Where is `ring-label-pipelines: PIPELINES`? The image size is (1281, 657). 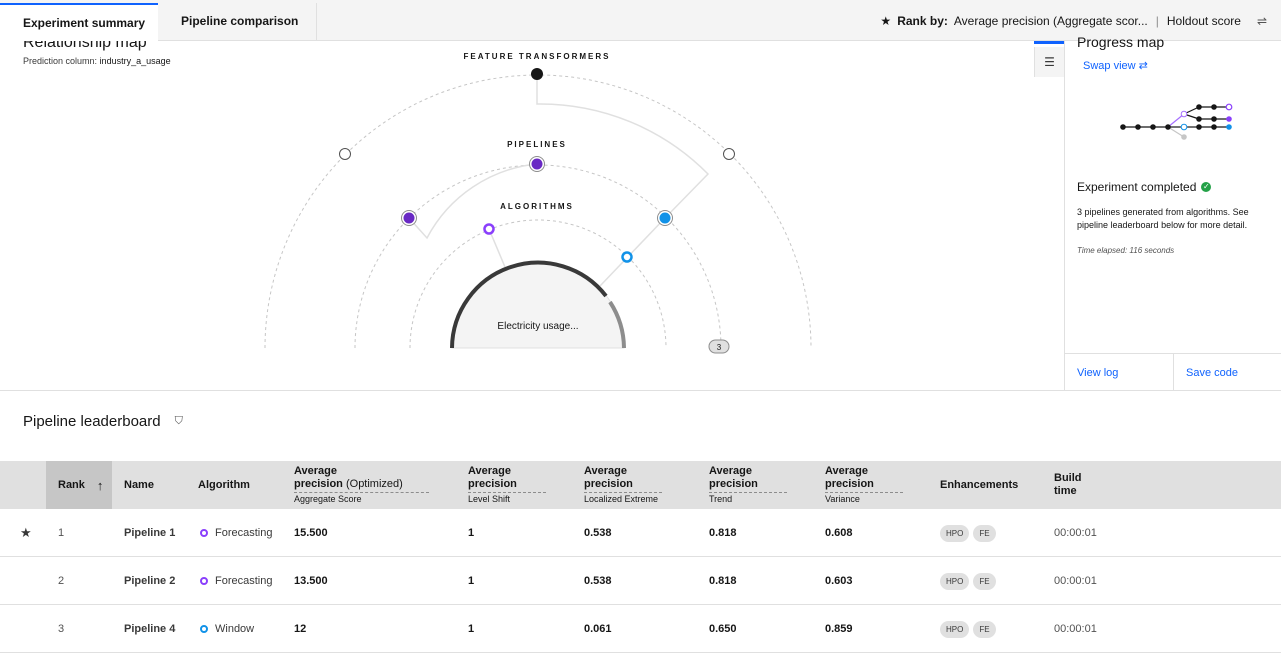
ring-label-pipelines: PIPELINES is located at coordinates (537, 144).